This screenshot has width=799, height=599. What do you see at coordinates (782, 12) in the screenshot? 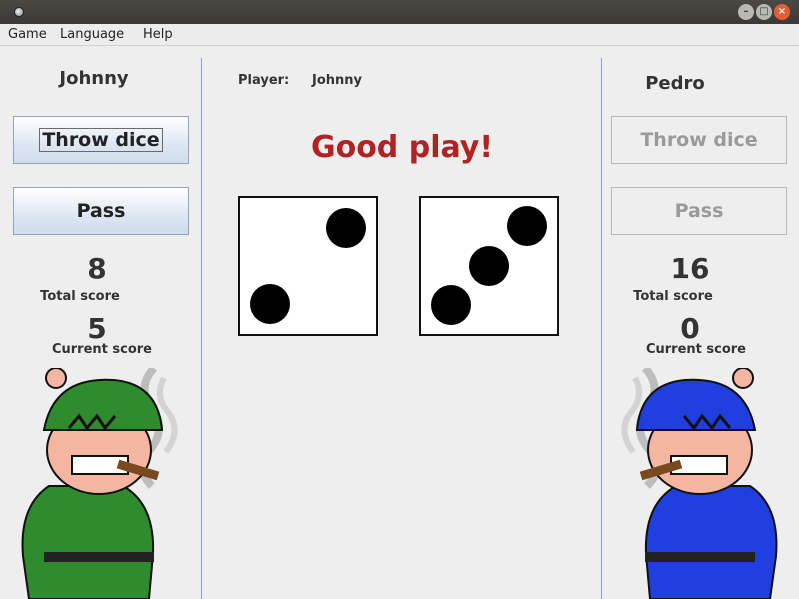
I see `close-button: ×` at bounding box center [782, 12].